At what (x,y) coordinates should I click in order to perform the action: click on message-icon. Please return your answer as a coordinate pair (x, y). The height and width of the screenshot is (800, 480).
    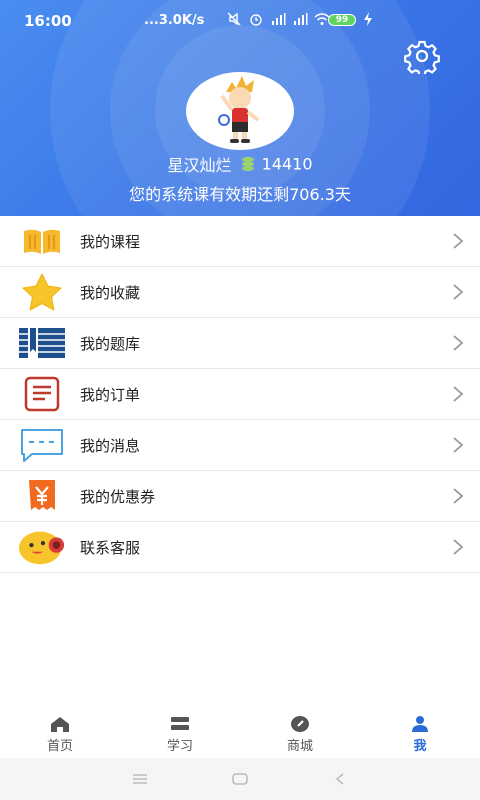
    Looking at the image, I should click on (42, 445).